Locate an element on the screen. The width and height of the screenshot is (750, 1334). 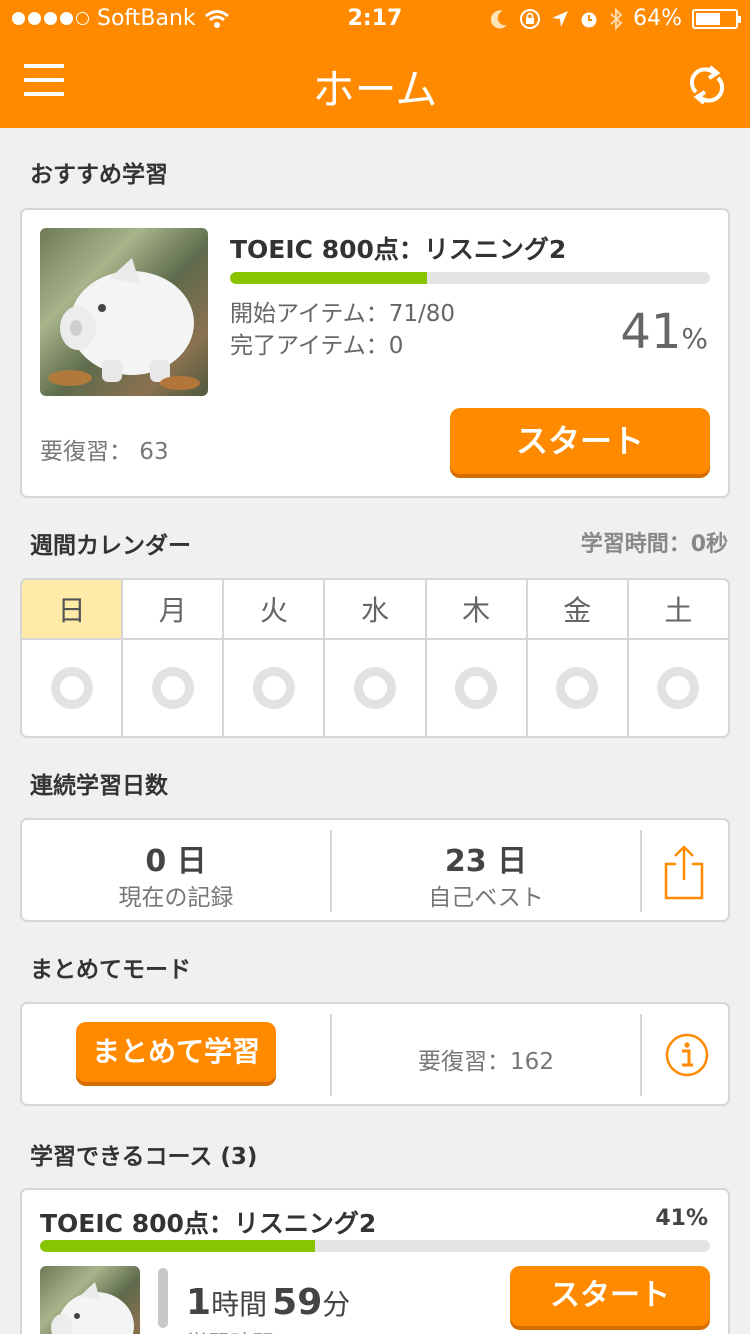
day-thu: 木 is located at coordinates (477, 610).